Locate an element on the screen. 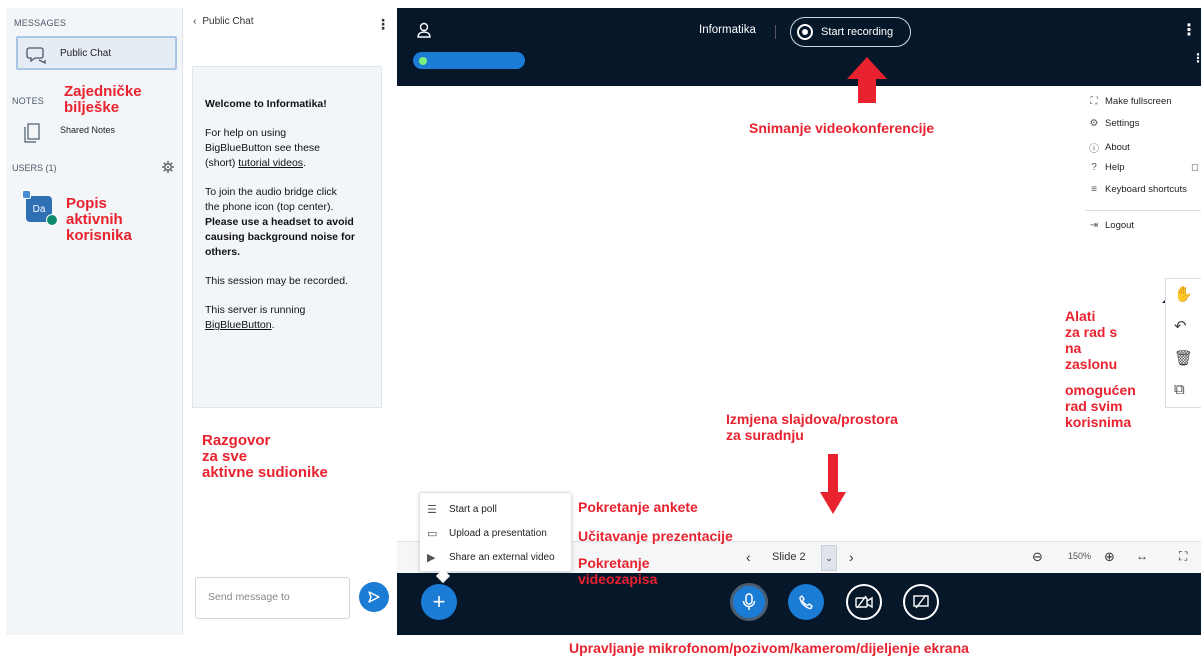 This screenshot has height=658, width=1201. menu-item-shortcuts: ≡ Keyboard shortcuts is located at coordinates (1137, 189).